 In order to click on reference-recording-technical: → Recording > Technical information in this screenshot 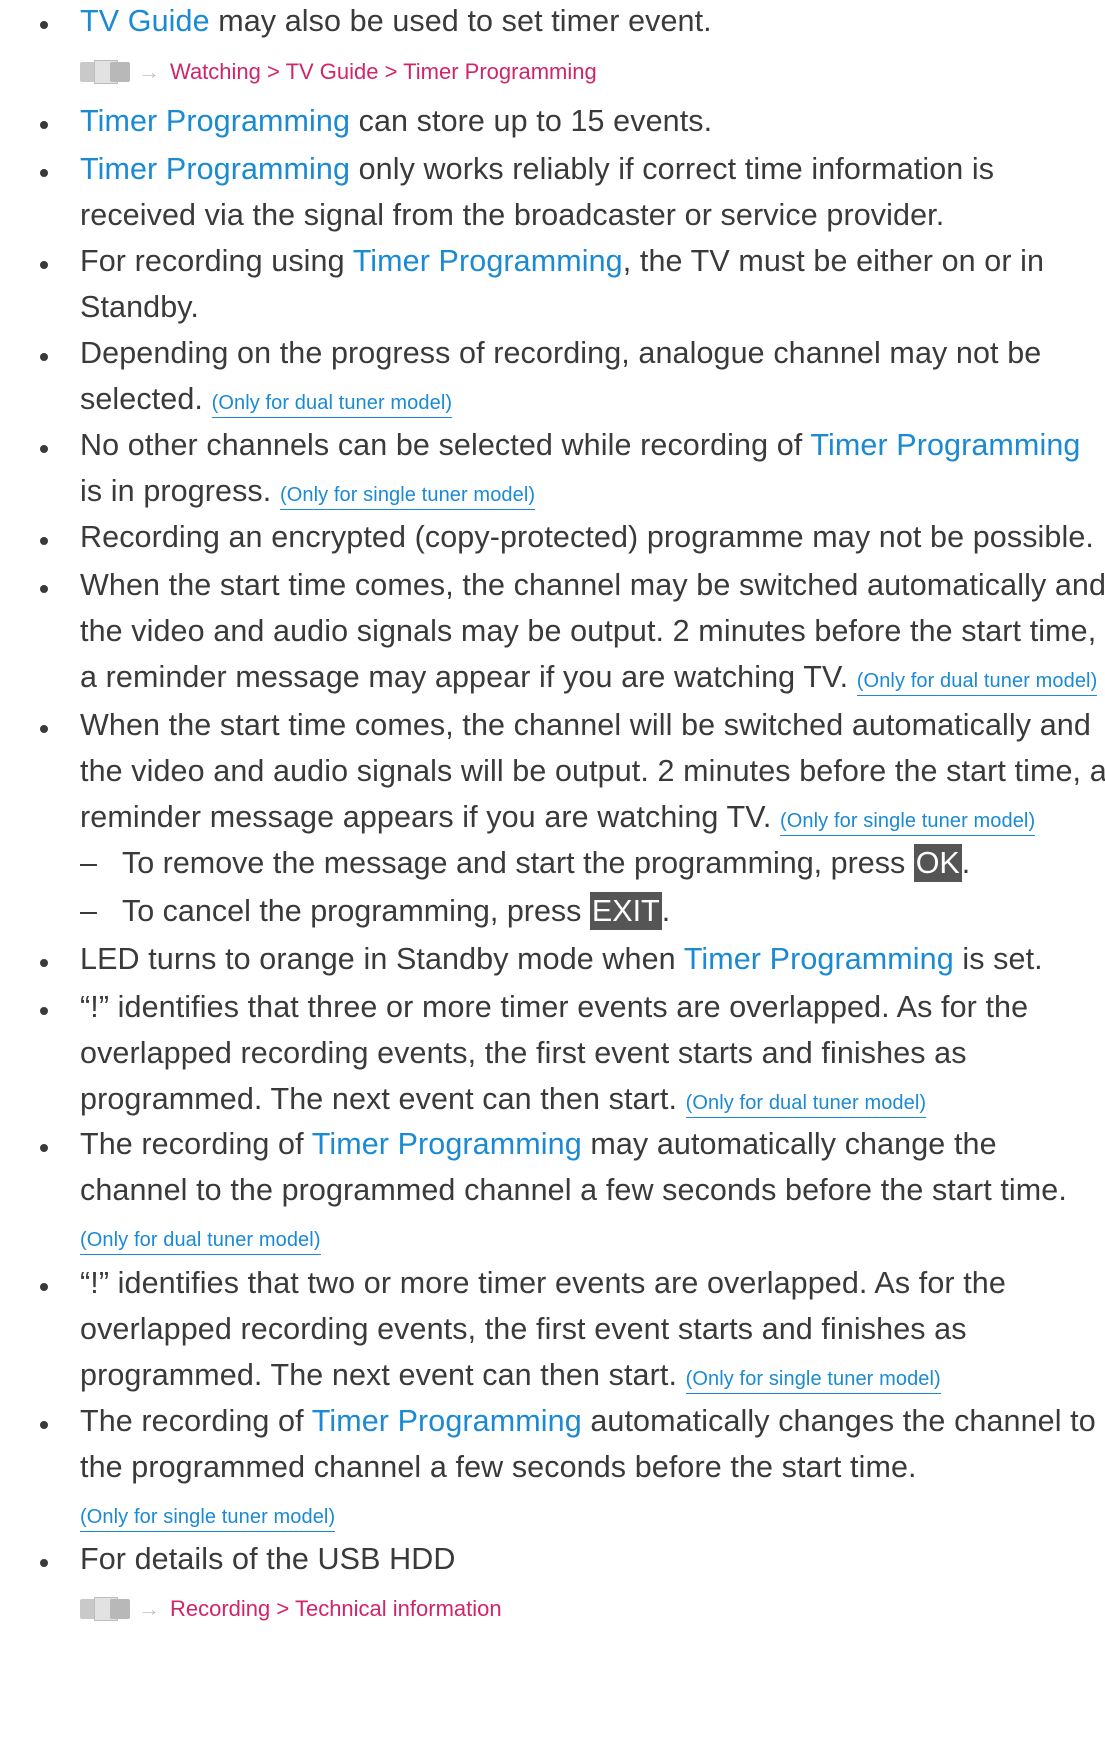, I will do `click(291, 1609)`.